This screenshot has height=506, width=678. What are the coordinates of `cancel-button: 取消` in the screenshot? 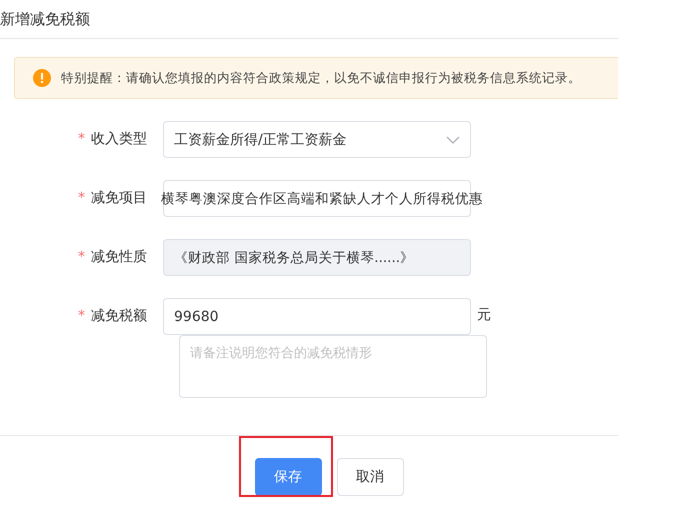 It's located at (370, 477).